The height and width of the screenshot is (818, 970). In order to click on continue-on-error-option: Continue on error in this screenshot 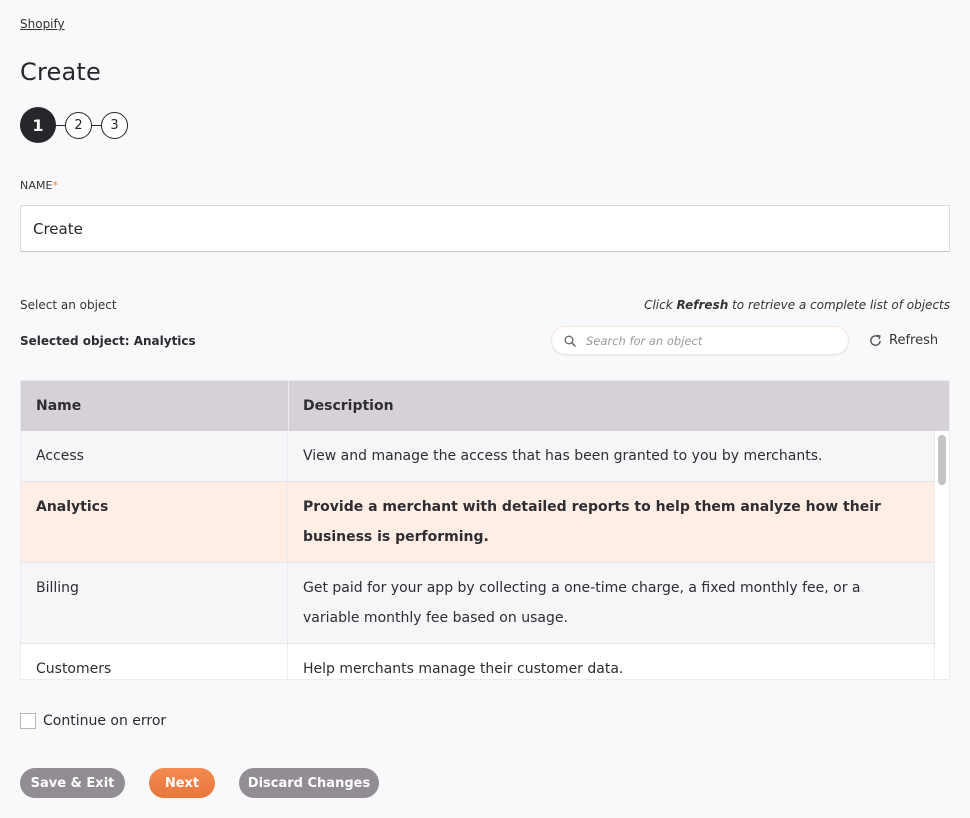, I will do `click(93, 721)`.